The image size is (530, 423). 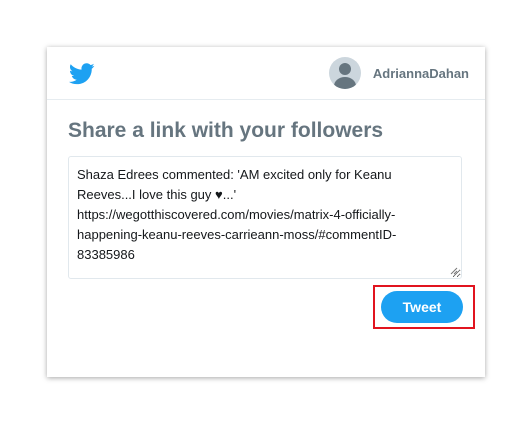 What do you see at coordinates (106, 254) in the screenshot?
I see `tweet-text-line: 83385986` at bounding box center [106, 254].